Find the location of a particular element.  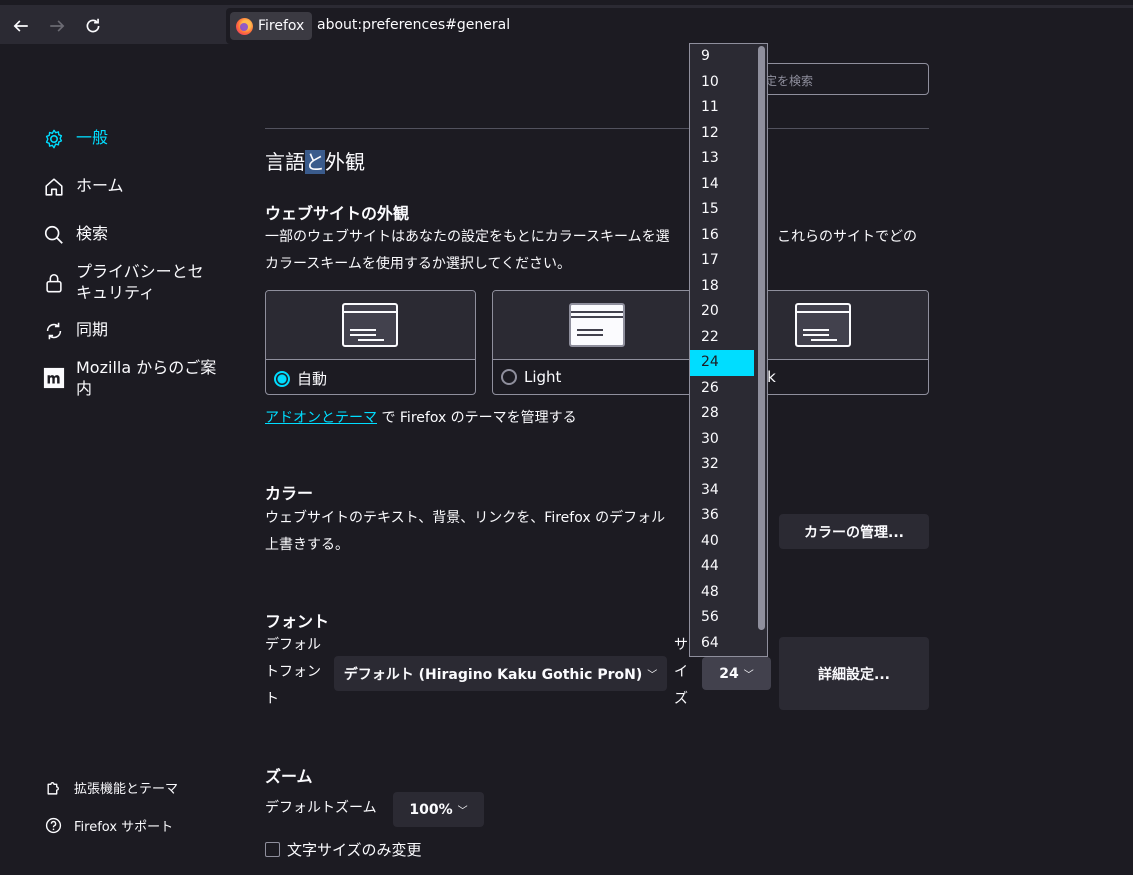

identity-box: Firefox is located at coordinates (271, 26).